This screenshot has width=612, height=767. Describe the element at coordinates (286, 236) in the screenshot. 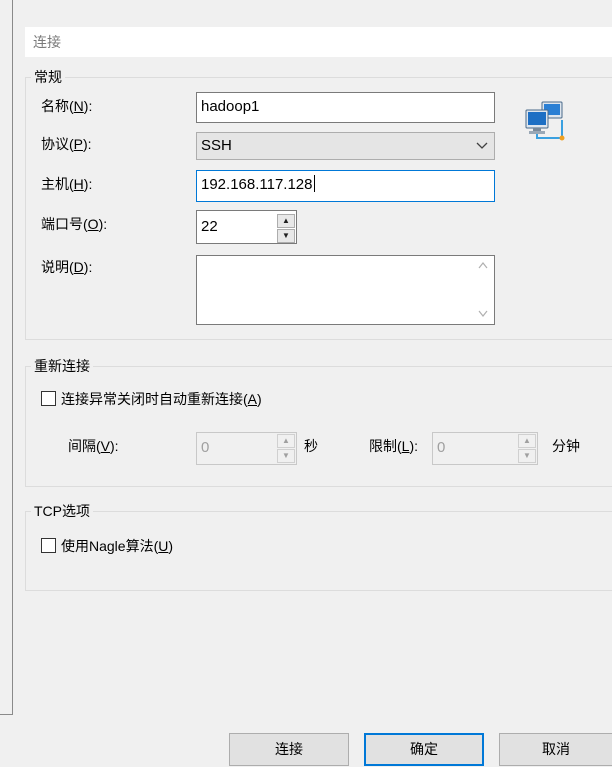

I see `port-spin-down-button: ▼` at that location.